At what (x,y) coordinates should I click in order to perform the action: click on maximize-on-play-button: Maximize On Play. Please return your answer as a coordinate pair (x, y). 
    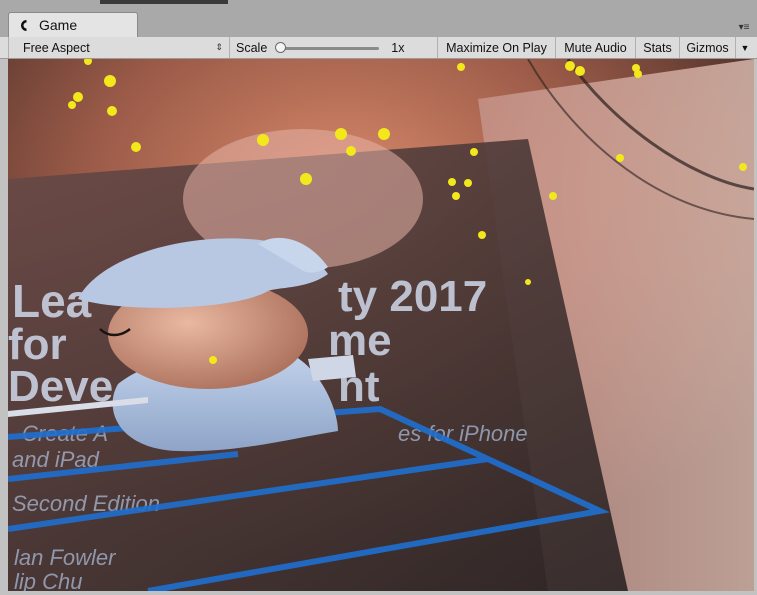
    Looking at the image, I should click on (497, 47).